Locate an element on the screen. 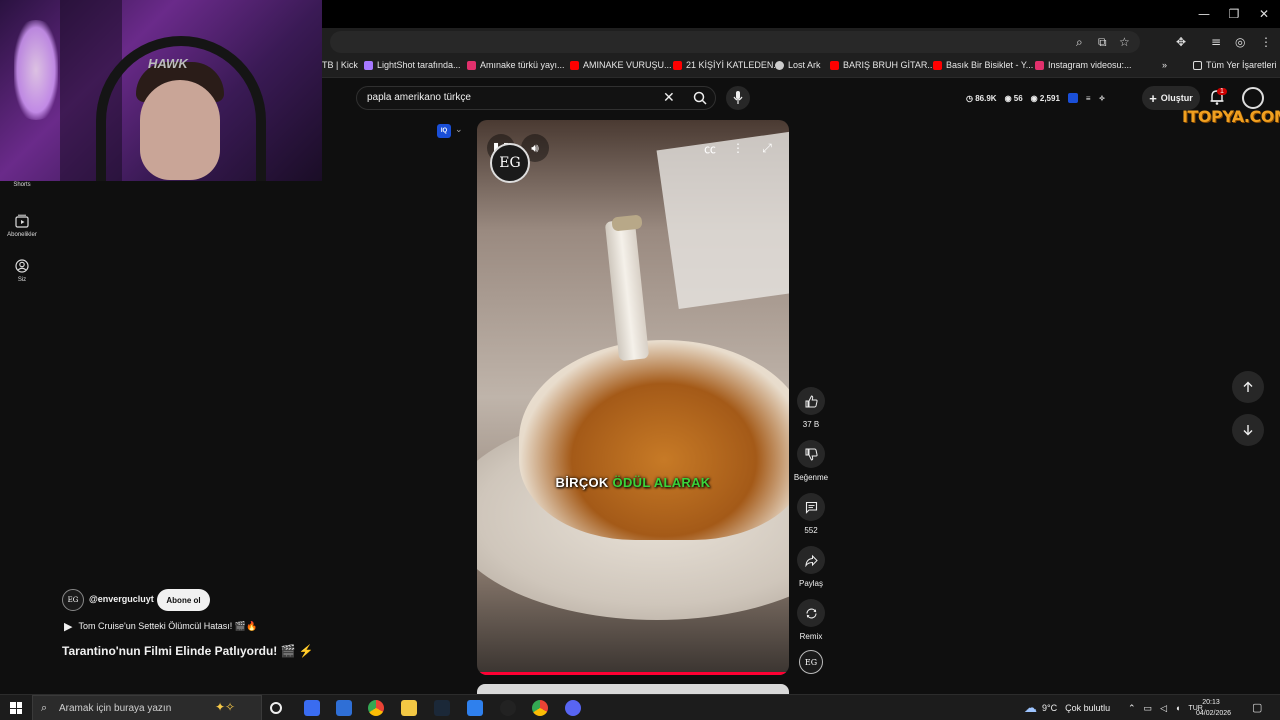 The image size is (1280, 720). dislike-button is located at coordinates (811, 454).